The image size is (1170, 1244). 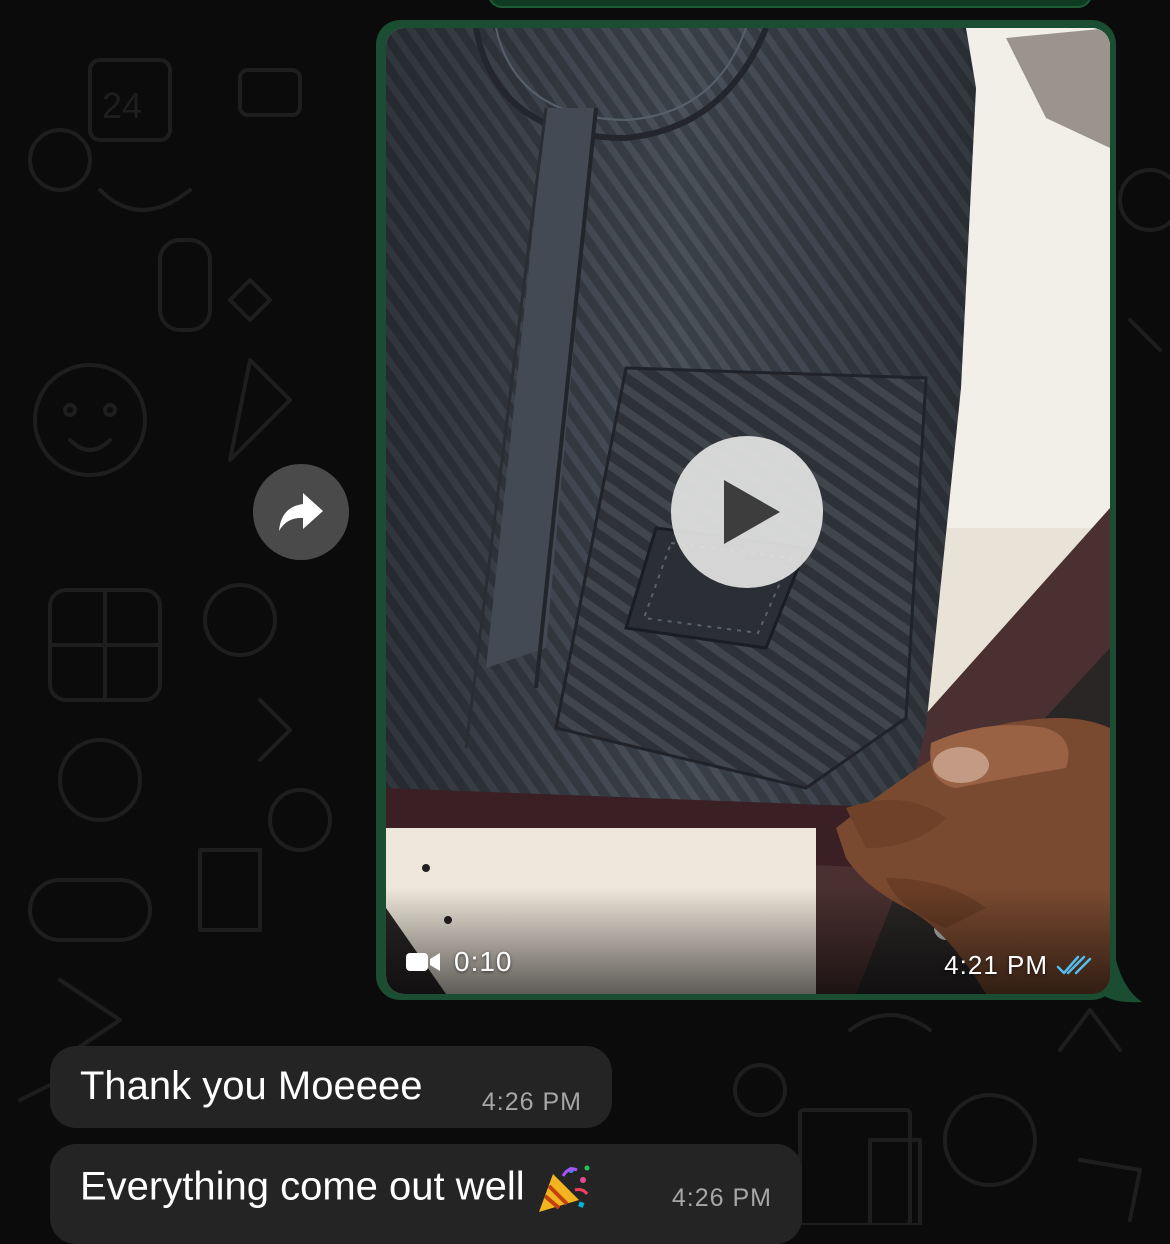 What do you see at coordinates (564, 1188) in the screenshot?
I see `party-popper-icon` at bounding box center [564, 1188].